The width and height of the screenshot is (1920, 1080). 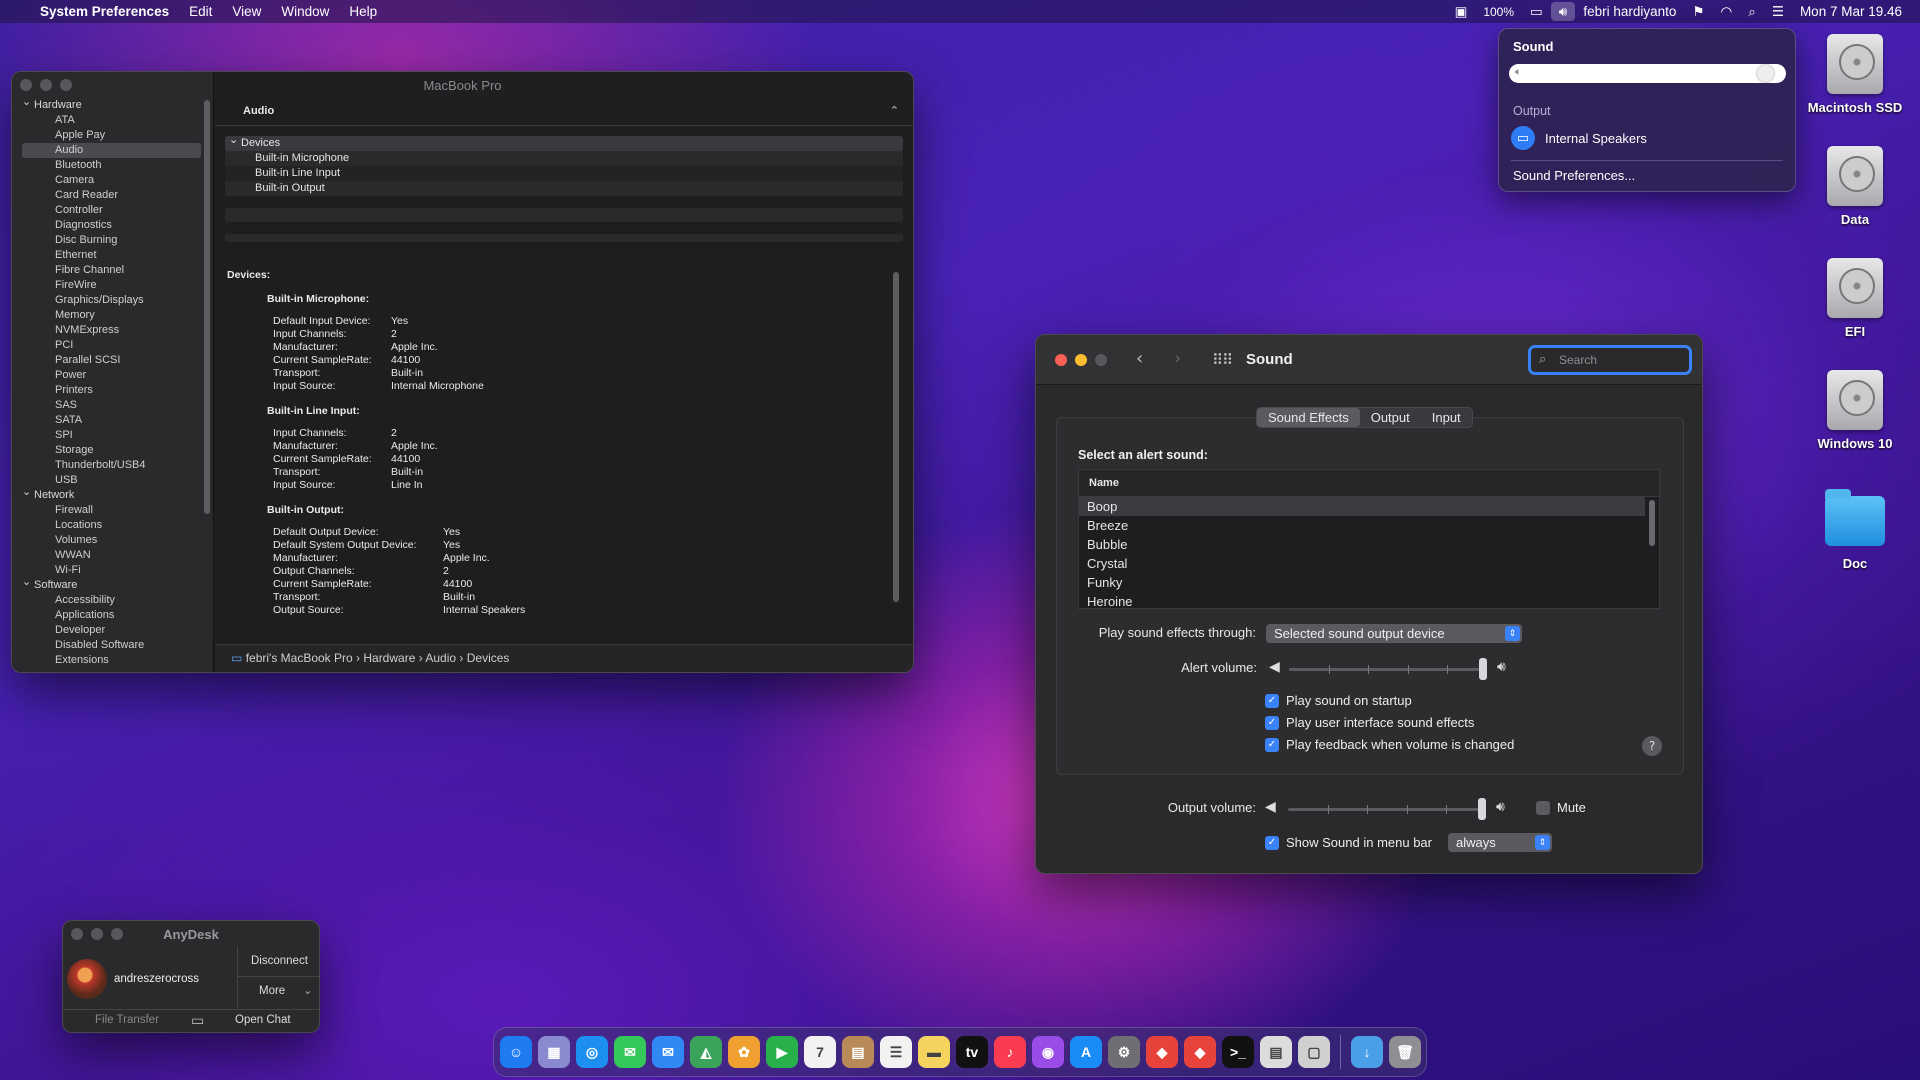 I want to click on open-chat-button: Open Chat, so click(x=263, y=1020).